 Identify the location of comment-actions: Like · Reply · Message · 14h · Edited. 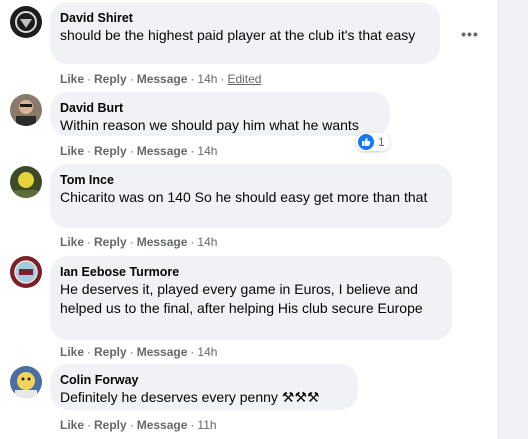
(161, 79).